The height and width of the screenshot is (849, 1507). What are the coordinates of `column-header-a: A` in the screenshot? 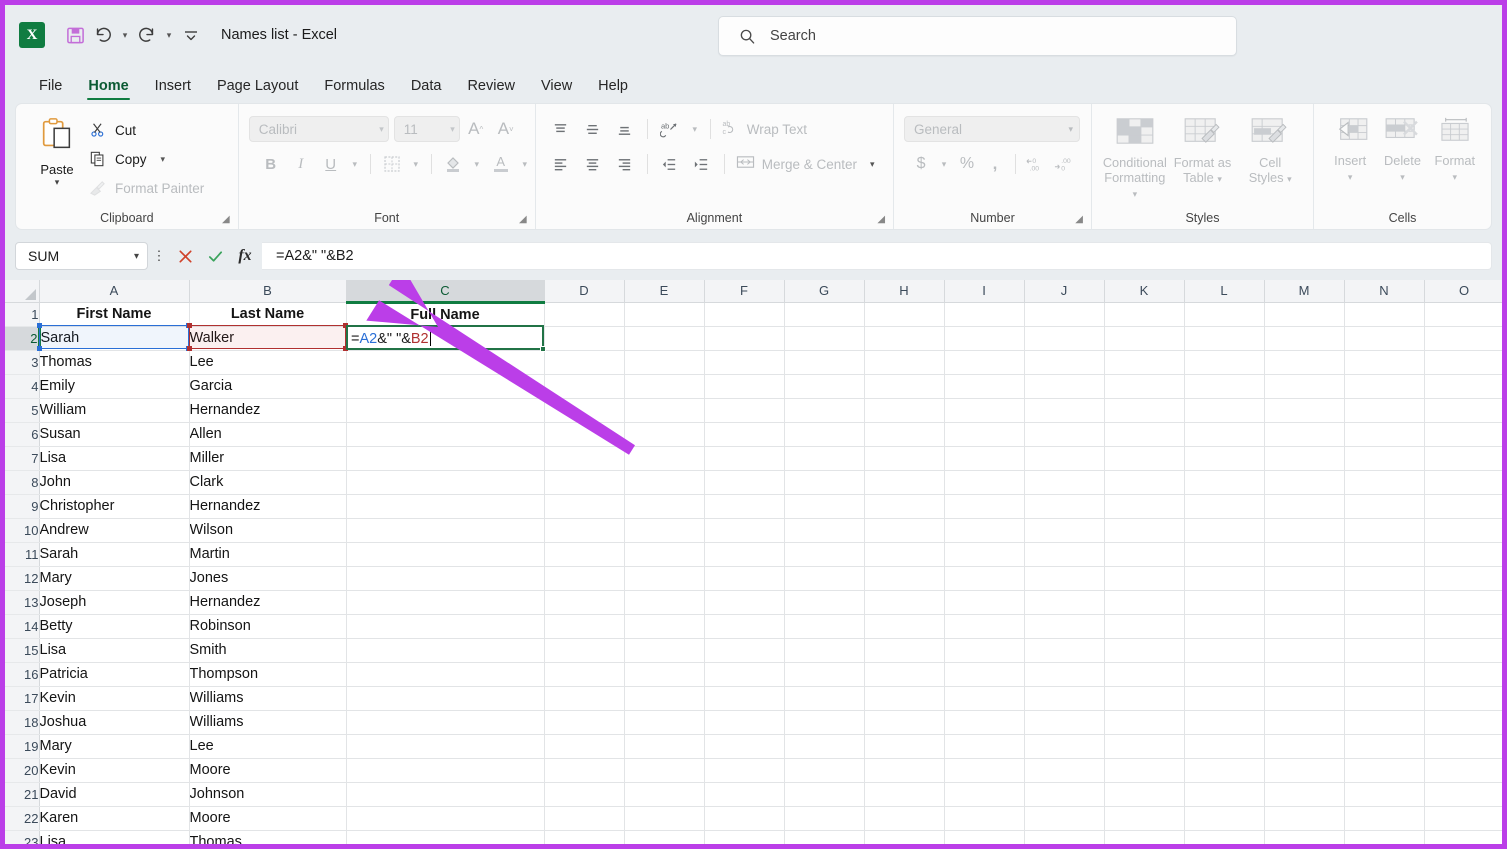 It's located at (114, 291).